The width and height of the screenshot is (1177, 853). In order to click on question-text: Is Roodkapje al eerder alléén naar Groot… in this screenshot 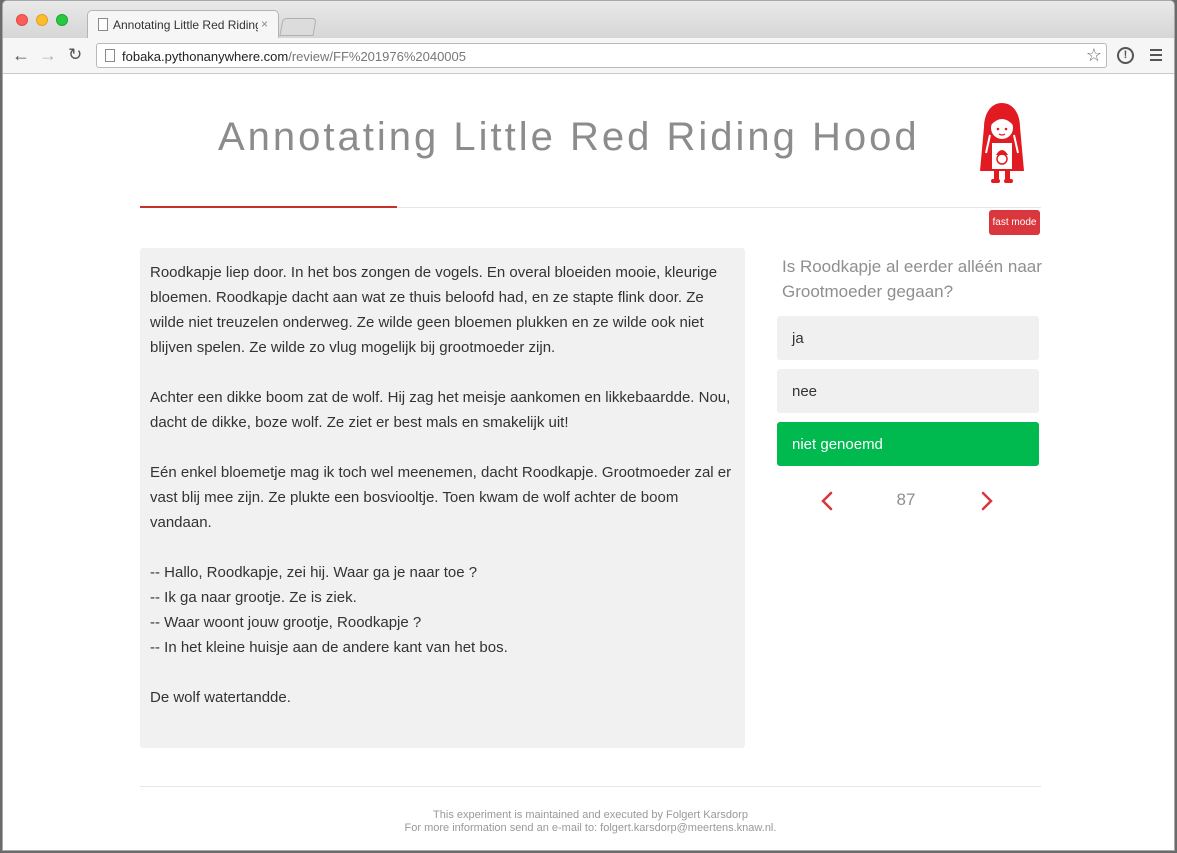, I will do `click(912, 279)`.